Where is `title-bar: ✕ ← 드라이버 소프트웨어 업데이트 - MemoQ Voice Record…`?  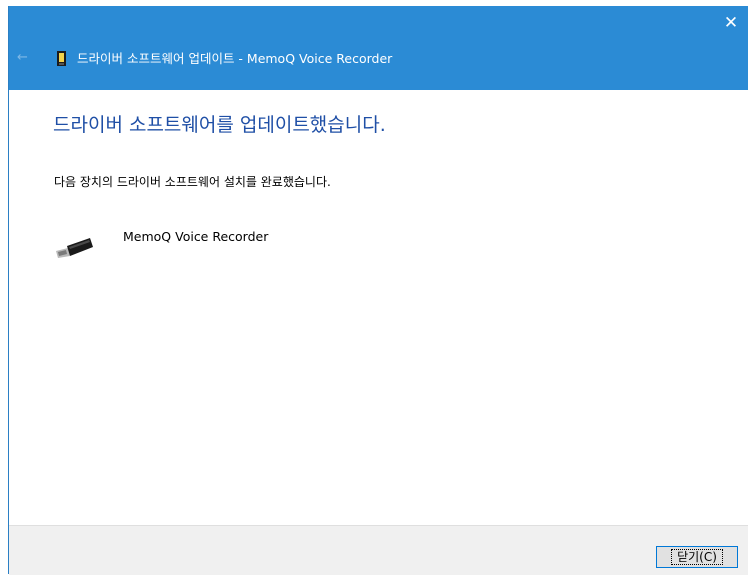 title-bar: ✕ ← 드라이버 소프트웨어 업데이트 - MemoQ Voice Record… is located at coordinates (378, 48).